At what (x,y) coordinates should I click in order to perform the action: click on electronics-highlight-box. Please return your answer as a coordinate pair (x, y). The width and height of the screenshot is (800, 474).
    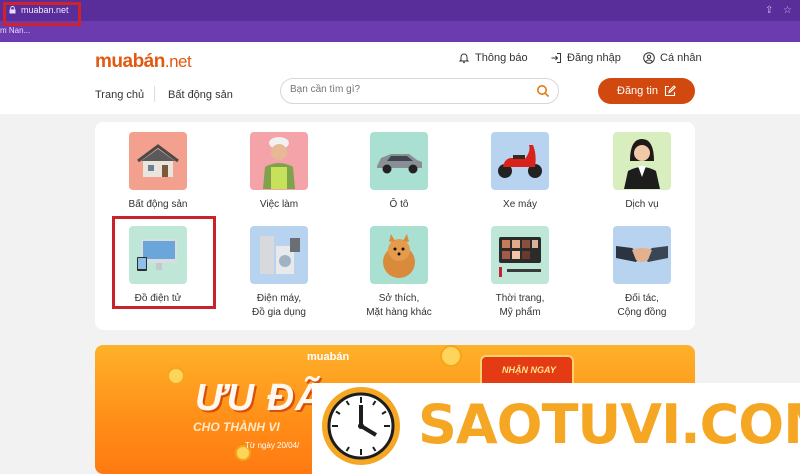
    Looking at the image, I should click on (164, 262).